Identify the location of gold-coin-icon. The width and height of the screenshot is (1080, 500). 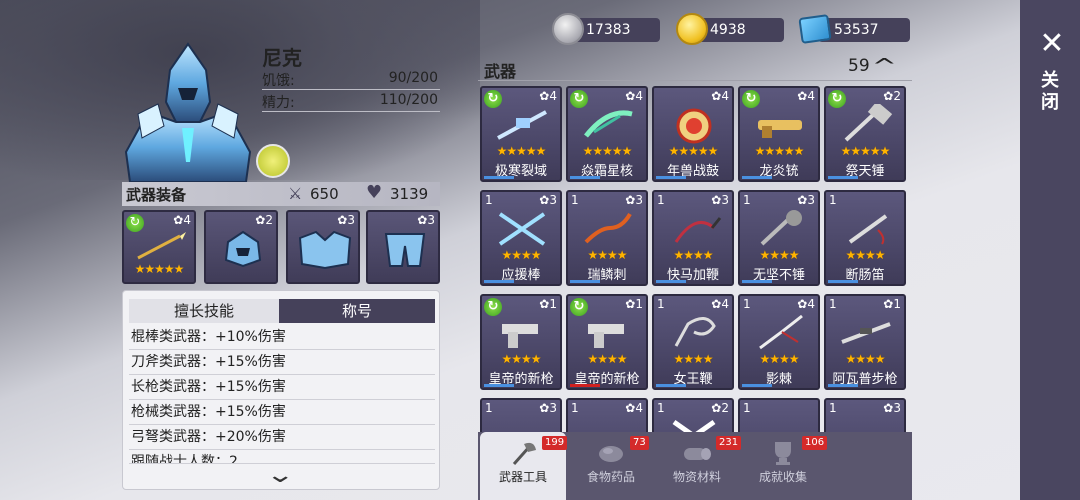
(692, 29).